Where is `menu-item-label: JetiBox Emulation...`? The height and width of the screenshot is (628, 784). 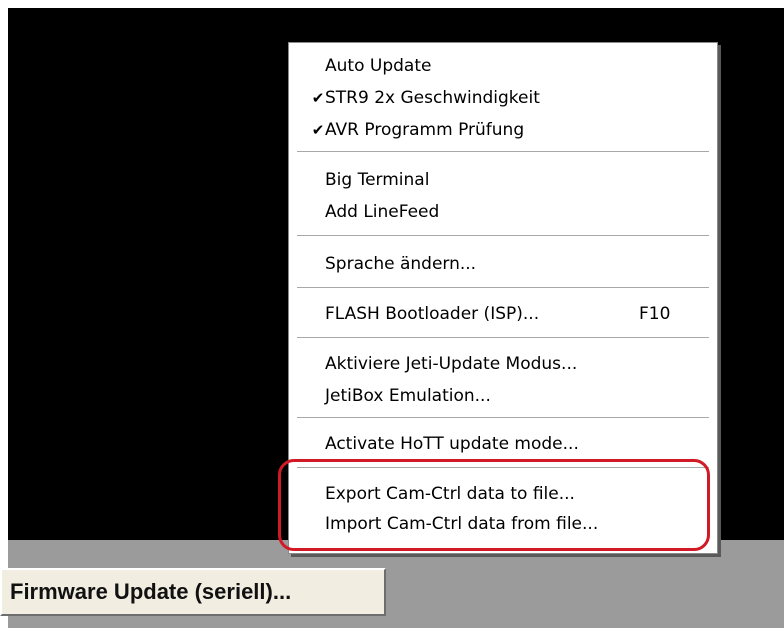
menu-item-label: JetiBox Emulation... is located at coordinates (408, 396).